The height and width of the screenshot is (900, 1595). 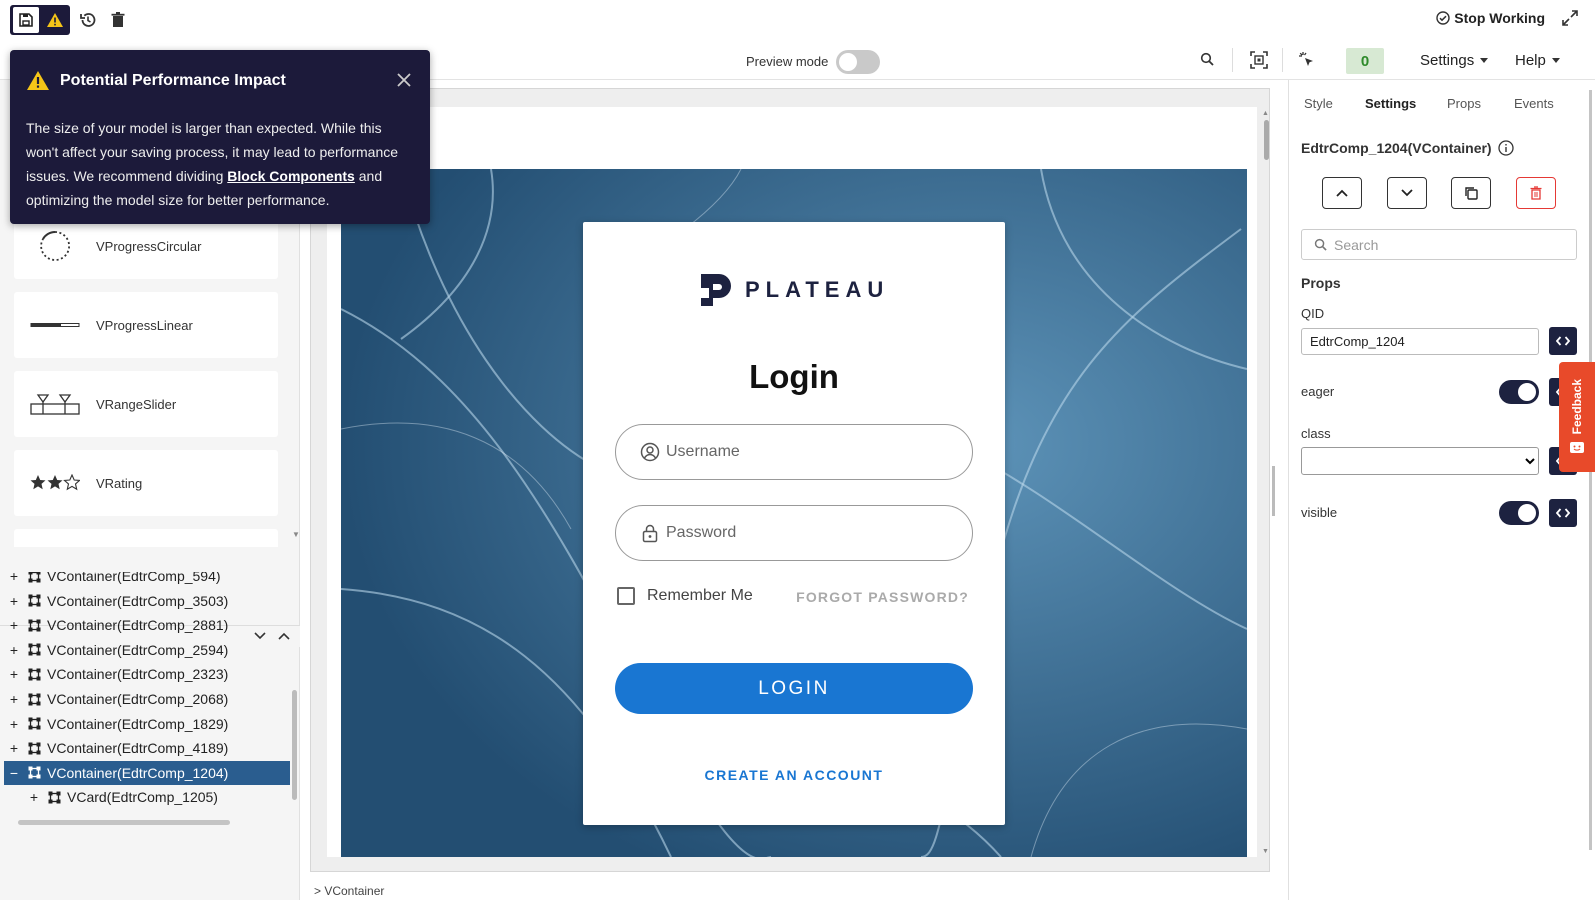 What do you see at coordinates (294, 745) in the screenshot?
I see `tree-scrollbar` at bounding box center [294, 745].